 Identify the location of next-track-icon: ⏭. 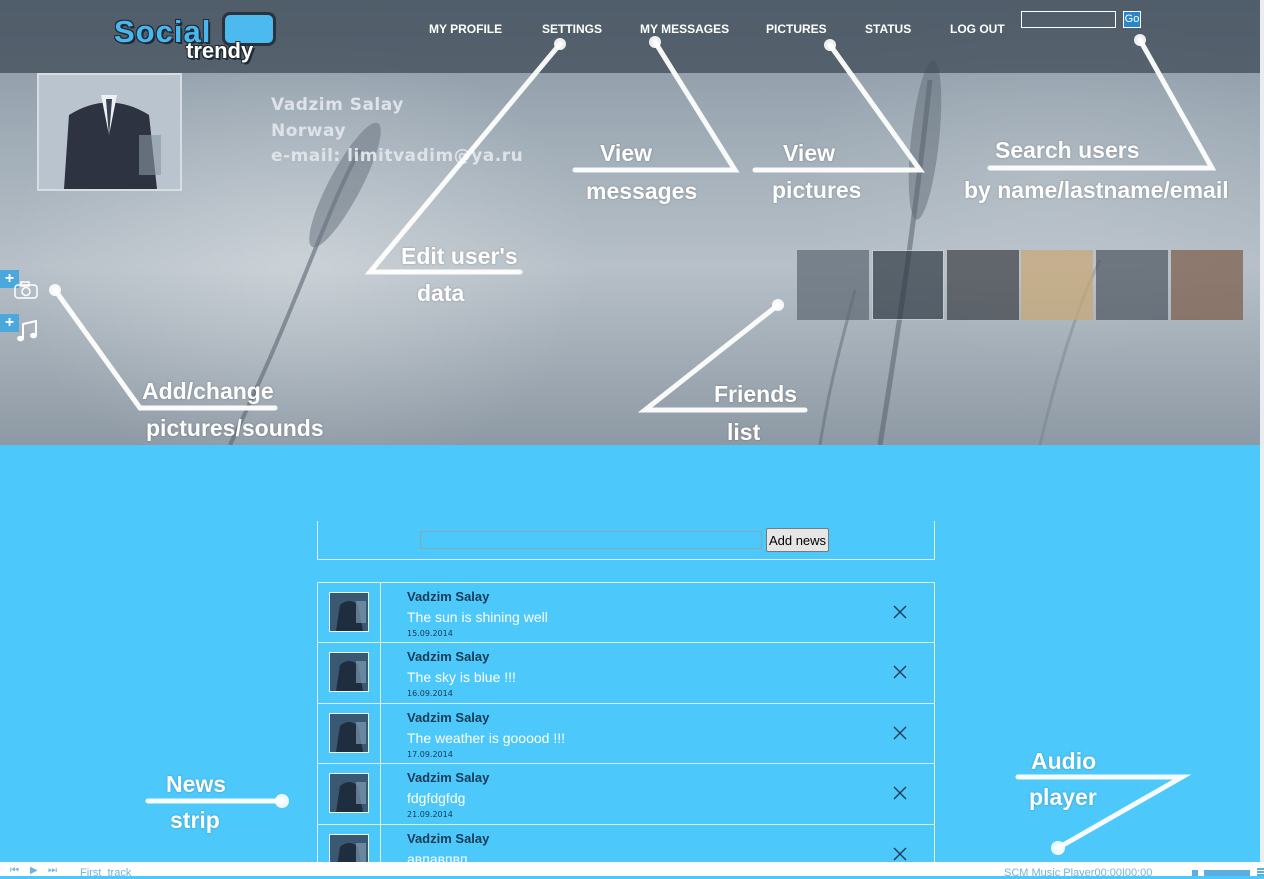
(52, 870).